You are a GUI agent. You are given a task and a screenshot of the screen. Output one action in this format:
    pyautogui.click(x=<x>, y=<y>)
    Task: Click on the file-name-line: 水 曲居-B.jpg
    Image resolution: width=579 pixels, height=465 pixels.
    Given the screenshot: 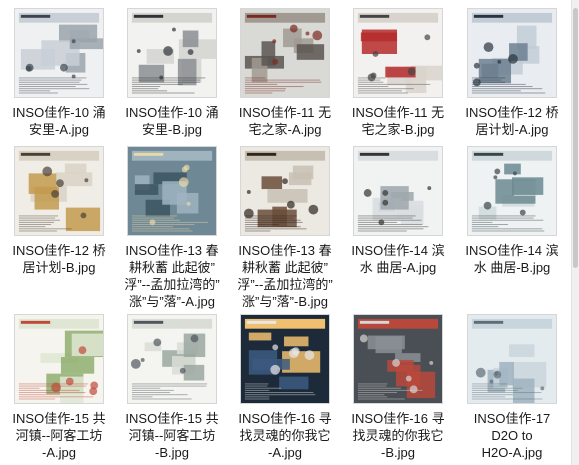 What is the action you would take?
    pyautogui.click(x=512, y=267)
    